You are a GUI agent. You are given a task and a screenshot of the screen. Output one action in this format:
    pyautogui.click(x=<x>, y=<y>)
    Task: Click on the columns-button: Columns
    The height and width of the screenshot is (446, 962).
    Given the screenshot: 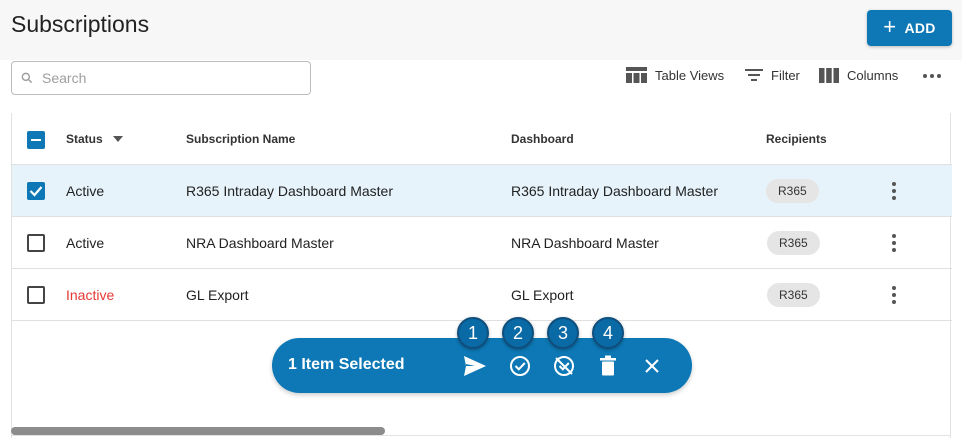 What is the action you would take?
    pyautogui.click(x=858, y=75)
    